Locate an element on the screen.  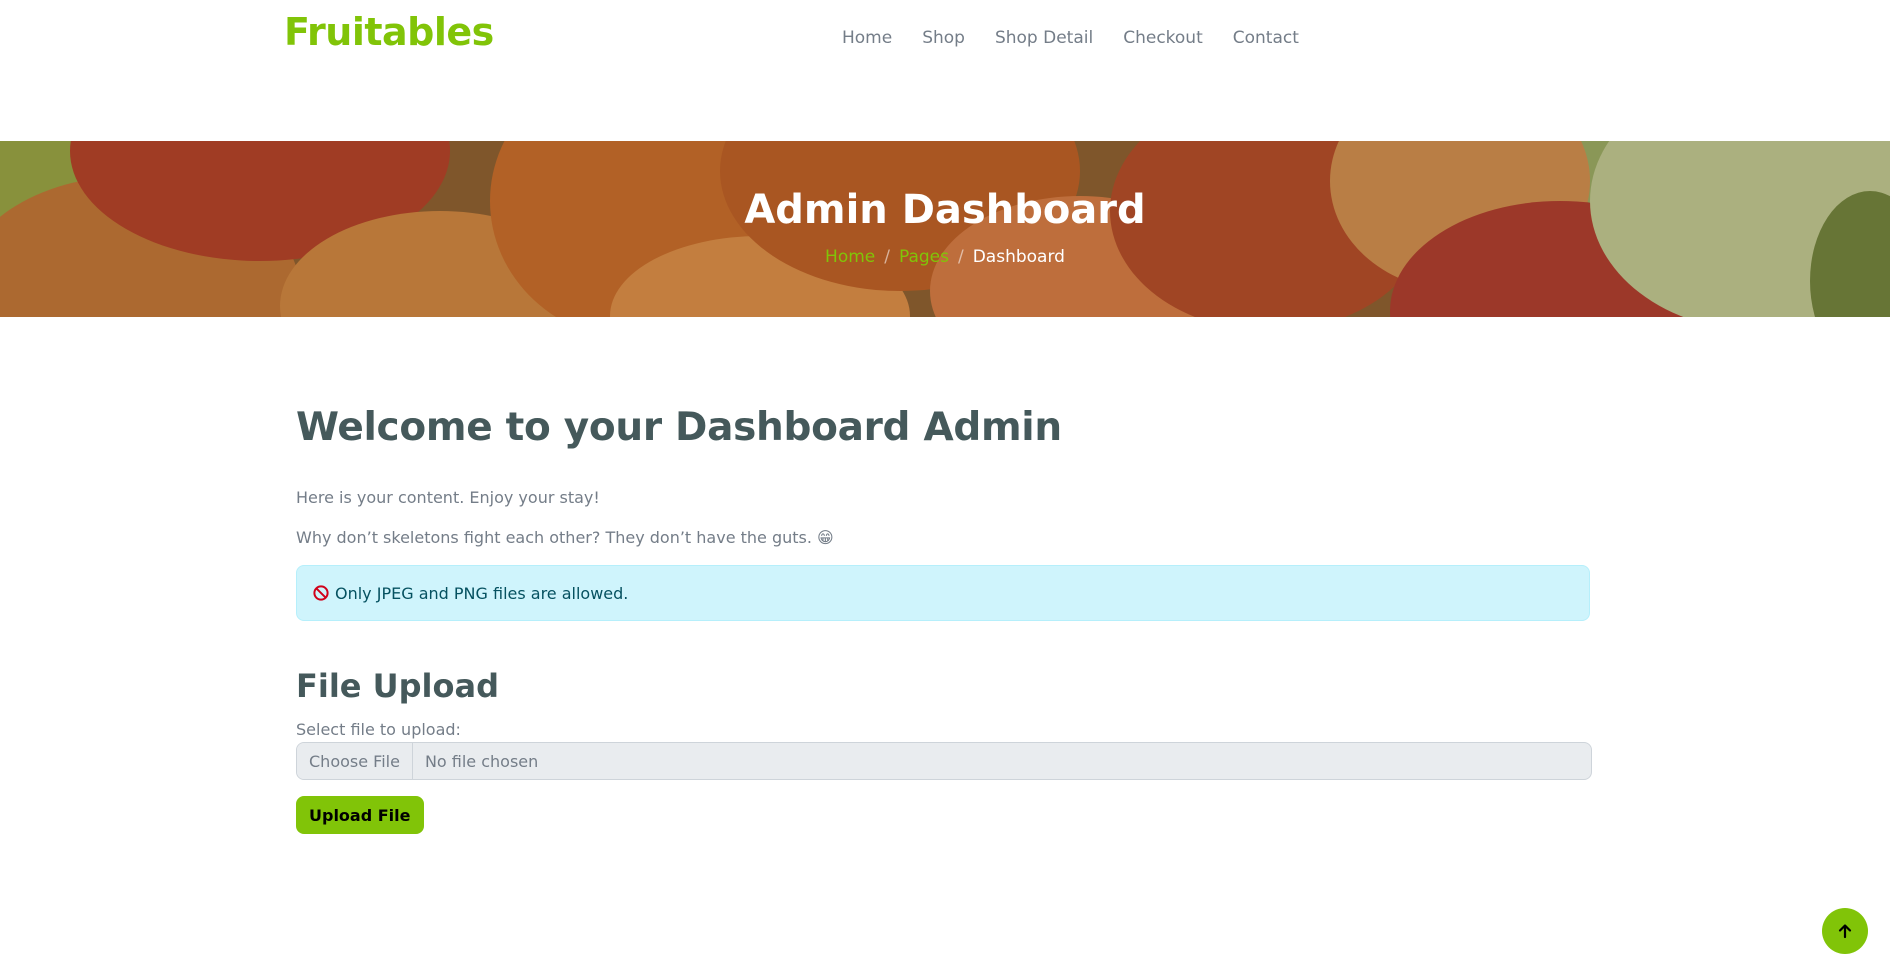
ban-icon is located at coordinates (321, 593).